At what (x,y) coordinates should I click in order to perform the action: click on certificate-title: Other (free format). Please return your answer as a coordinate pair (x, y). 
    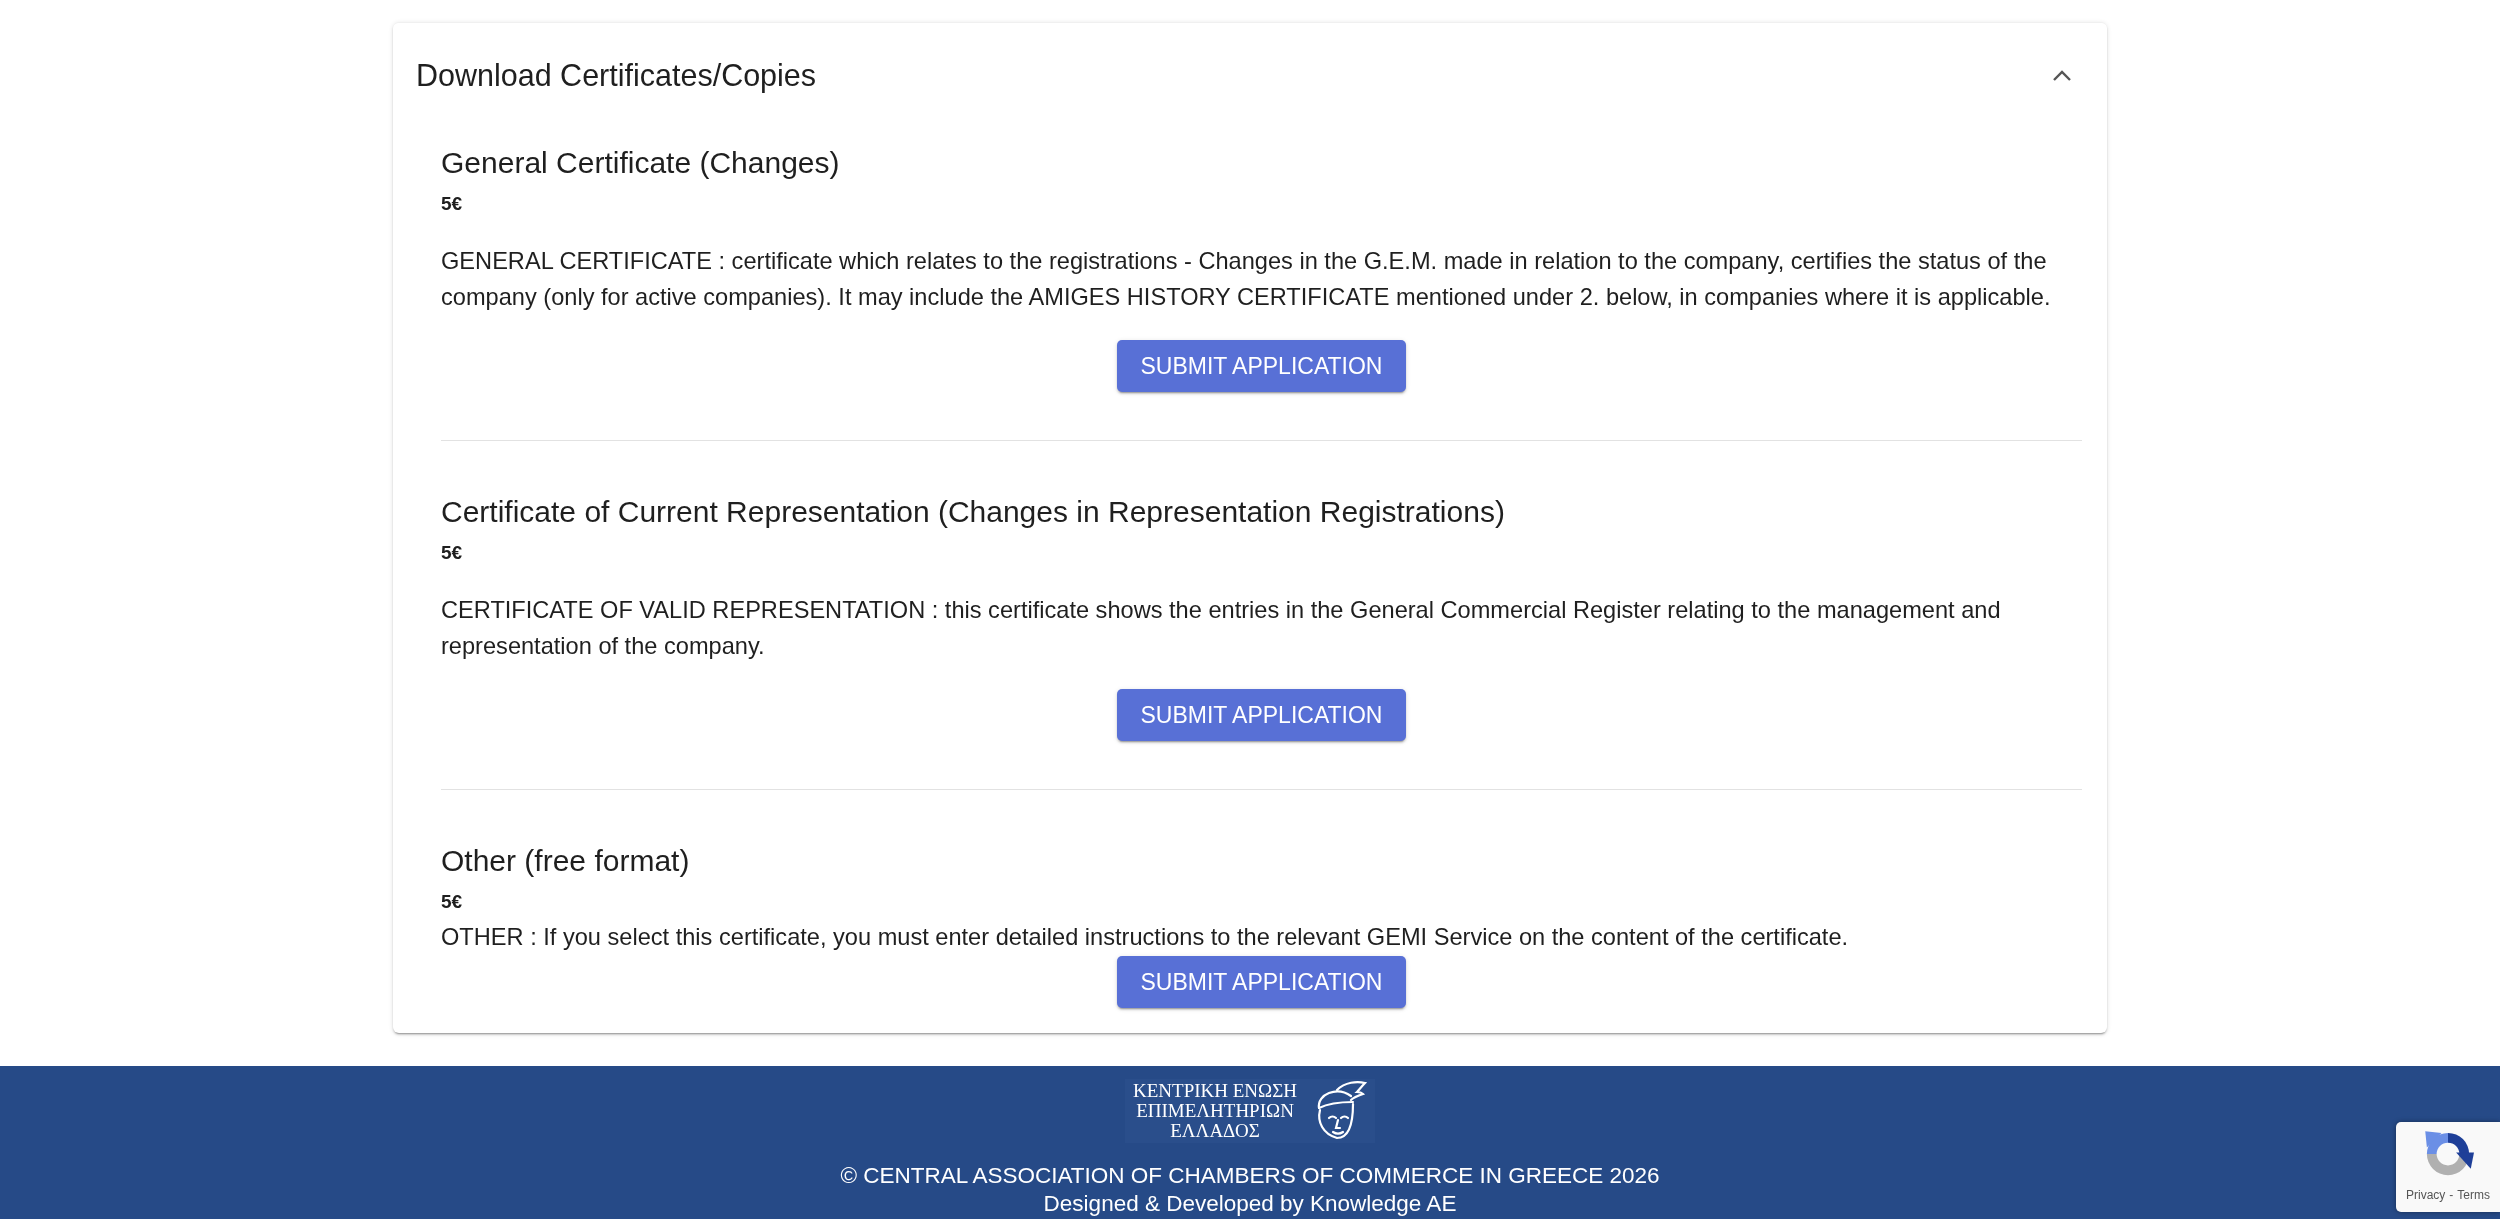
    Looking at the image, I should click on (566, 861).